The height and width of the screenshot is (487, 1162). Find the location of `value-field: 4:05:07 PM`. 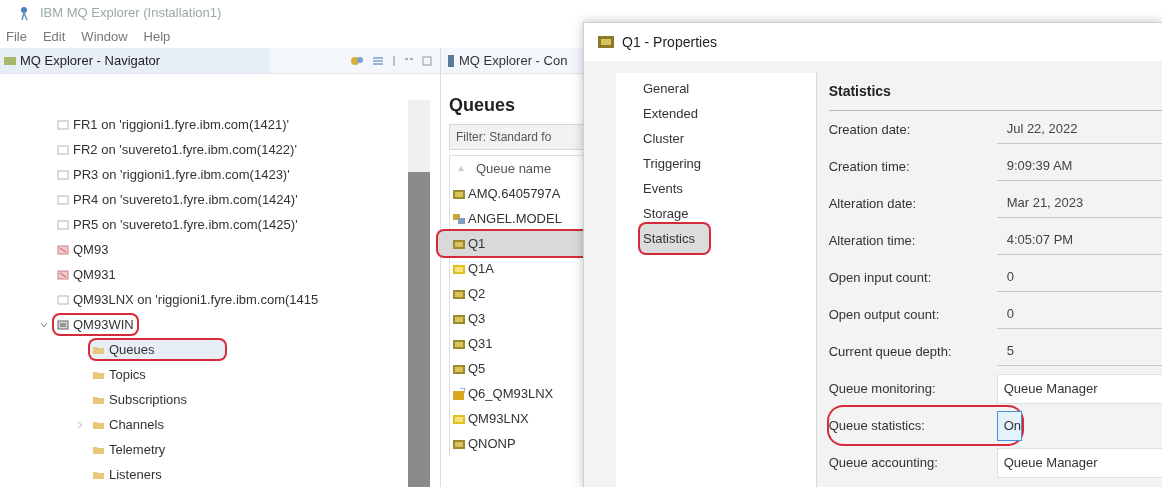

value-field: 4:05:07 PM is located at coordinates (1079, 240).